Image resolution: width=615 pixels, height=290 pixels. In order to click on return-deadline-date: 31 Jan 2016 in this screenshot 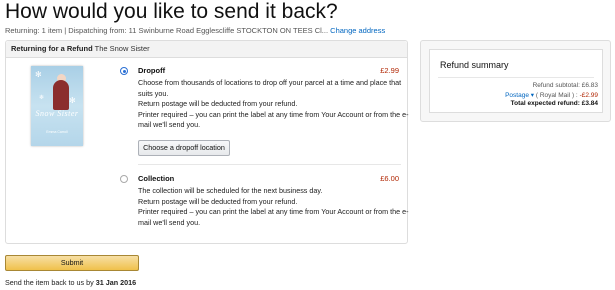, I will do `click(116, 282)`.